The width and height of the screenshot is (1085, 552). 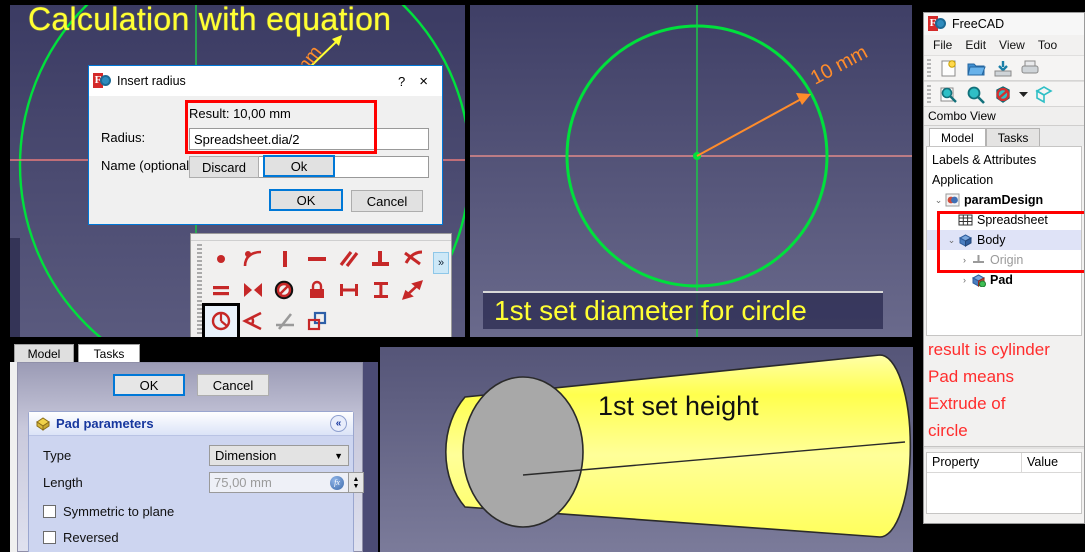 What do you see at coordinates (337, 482) in the screenshot?
I see `expression-editor-icon: fx` at bounding box center [337, 482].